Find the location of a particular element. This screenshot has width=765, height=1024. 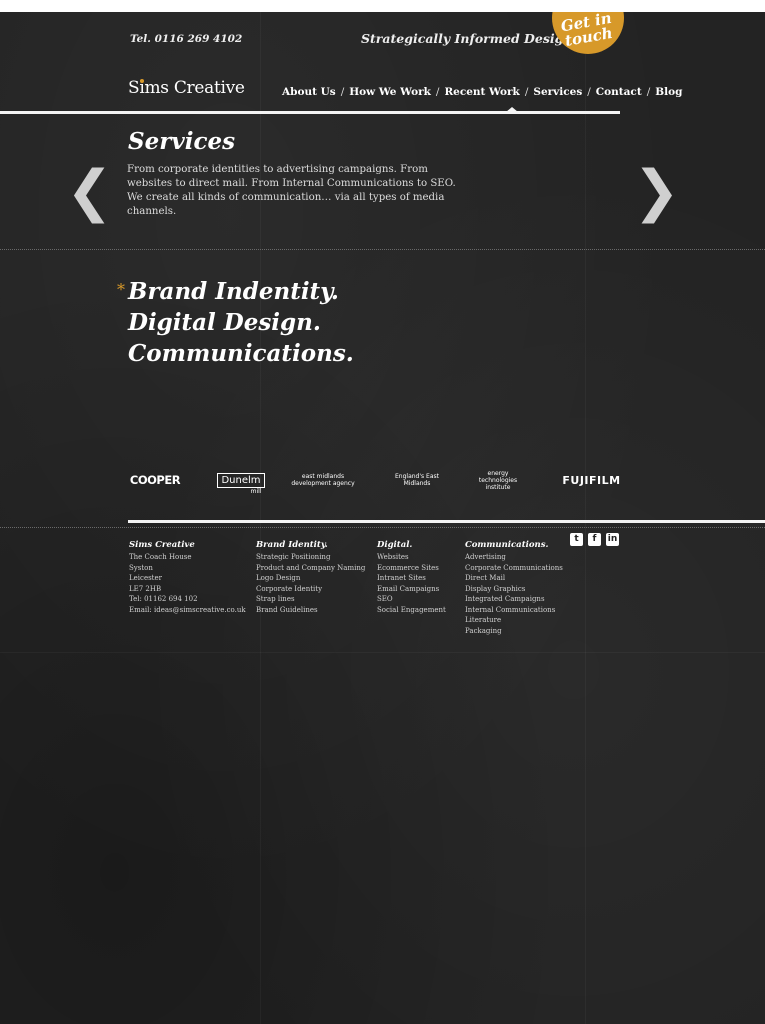

footer-address-line: Syston is located at coordinates (141, 567).